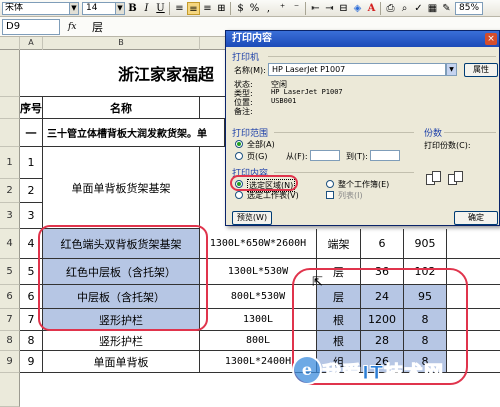 The image size is (500, 407). What do you see at coordinates (273, 195) in the screenshot?
I see `active-sheet-label: 选定工作表(V)` at bounding box center [273, 195].